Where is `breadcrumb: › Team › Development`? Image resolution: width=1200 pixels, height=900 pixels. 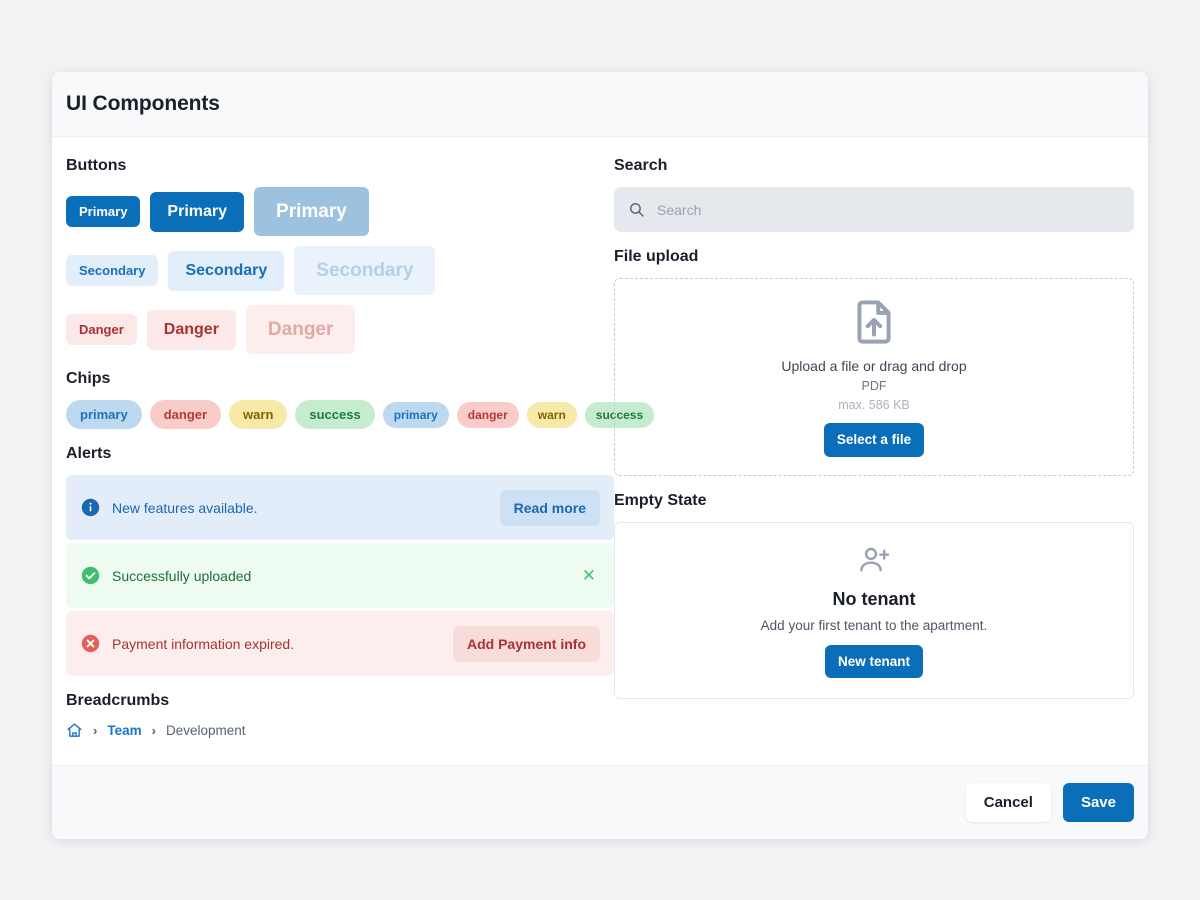
breadcrumb: › Team › Development is located at coordinates (340, 743).